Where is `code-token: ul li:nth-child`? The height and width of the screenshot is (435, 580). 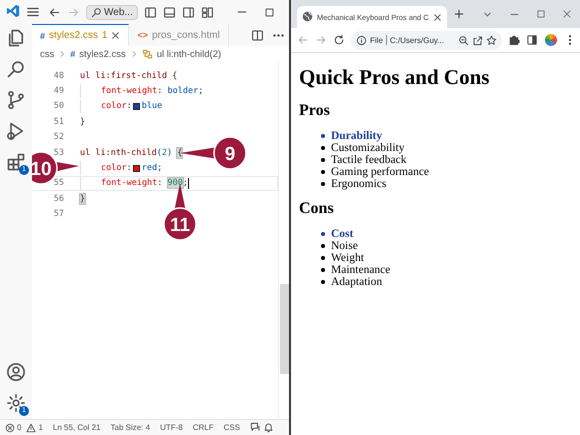 code-token: ul li:nth-child is located at coordinates (118, 153).